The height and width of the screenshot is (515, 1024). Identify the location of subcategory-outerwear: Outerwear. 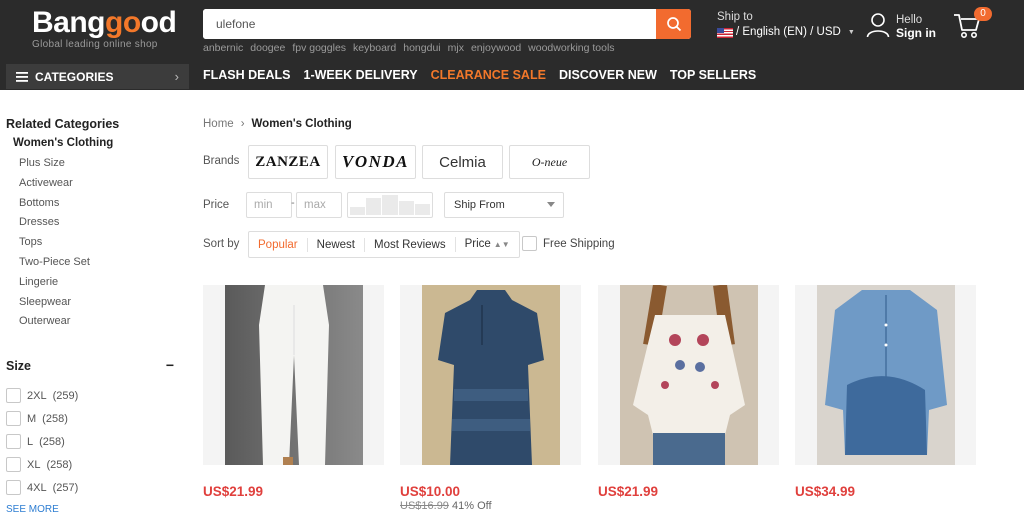
(54, 325).